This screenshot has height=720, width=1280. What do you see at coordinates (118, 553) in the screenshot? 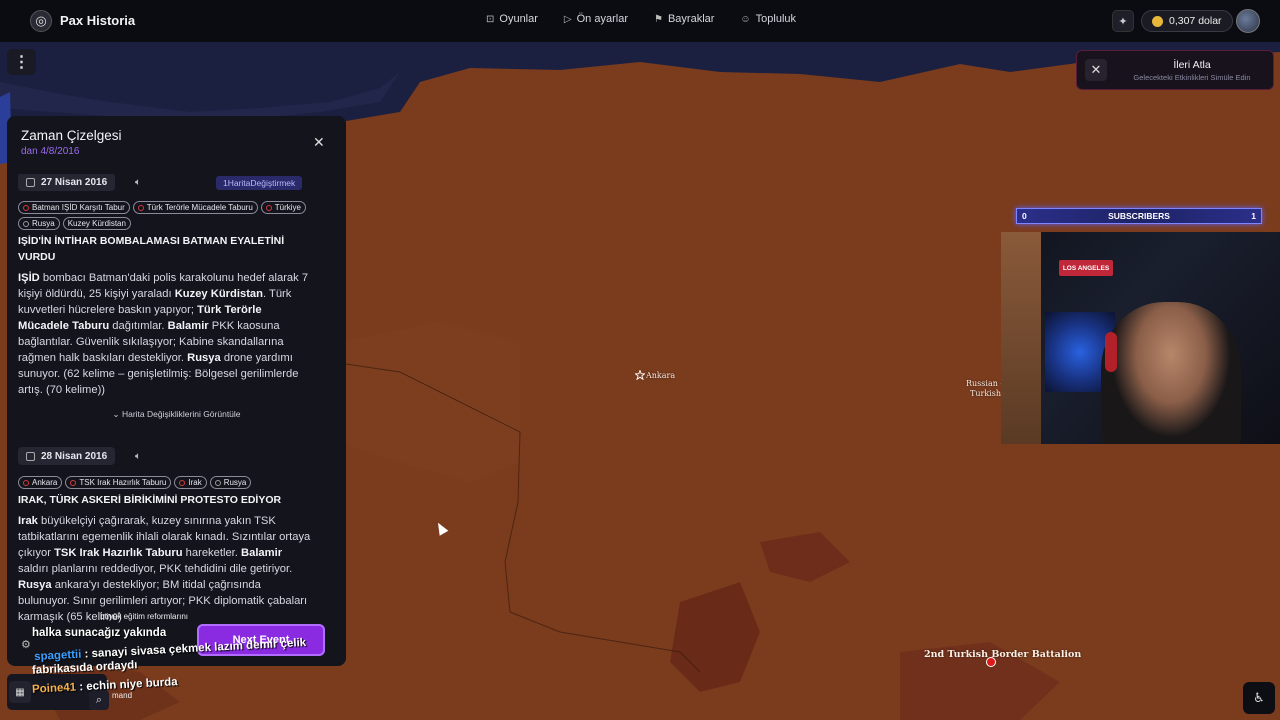
I see `body-emphasis: TSK Irak Hazırlık Taburu` at bounding box center [118, 553].